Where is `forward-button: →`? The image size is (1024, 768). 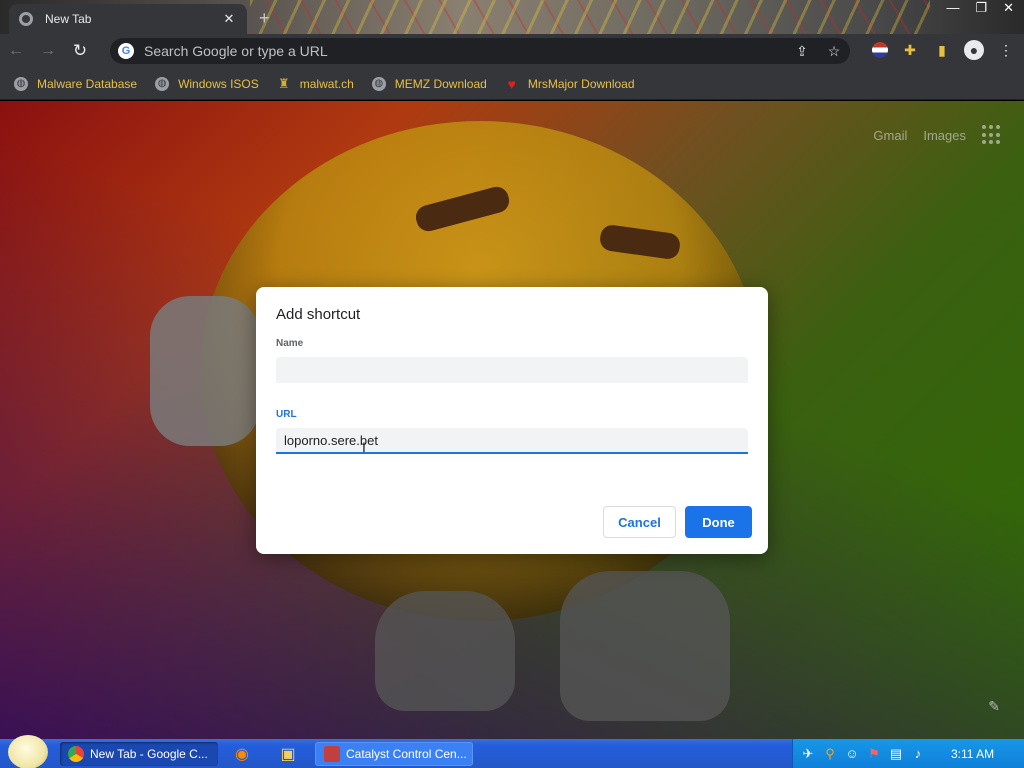
forward-button: → is located at coordinates (48, 51).